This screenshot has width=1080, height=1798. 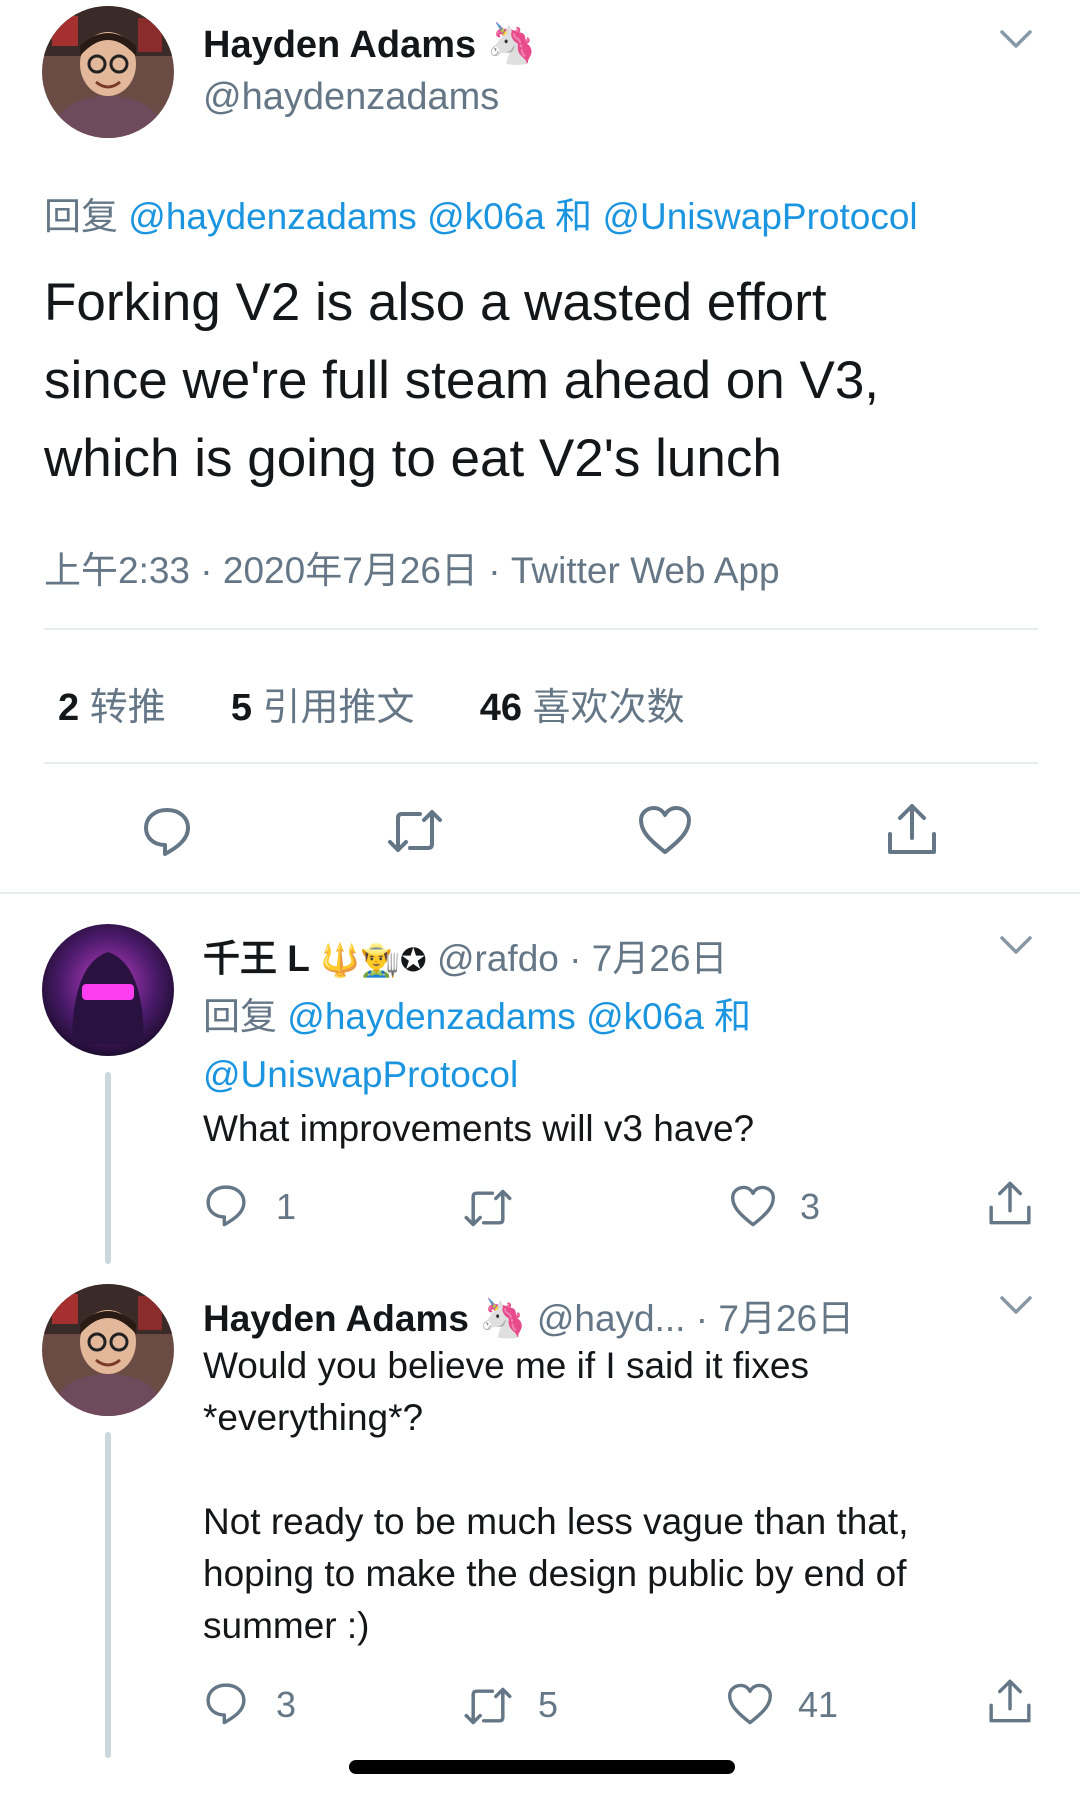 What do you see at coordinates (313, 1417) in the screenshot?
I see `tweet-text-line: *everything*?` at bounding box center [313, 1417].